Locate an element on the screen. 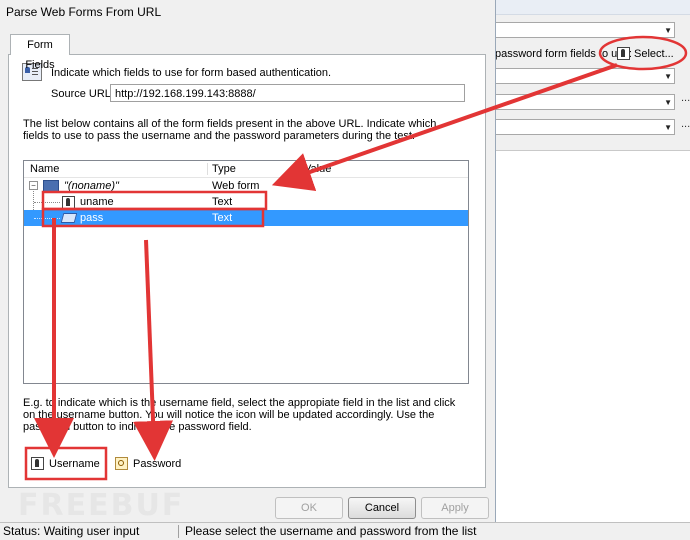 The image size is (690, 540). row-name: uname is located at coordinates (97, 202).